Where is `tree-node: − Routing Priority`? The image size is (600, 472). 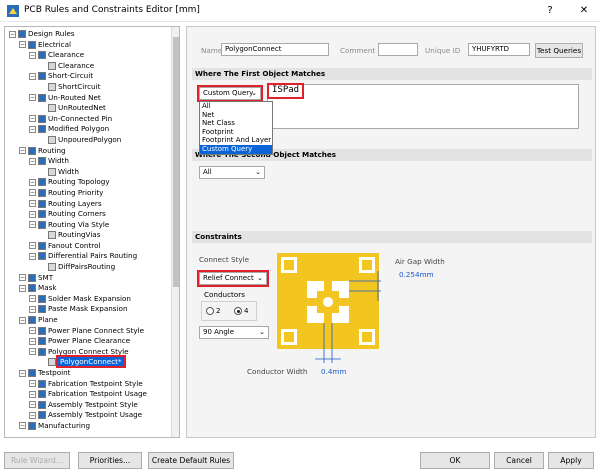 tree-node: − Routing Priority is located at coordinates (89, 193).